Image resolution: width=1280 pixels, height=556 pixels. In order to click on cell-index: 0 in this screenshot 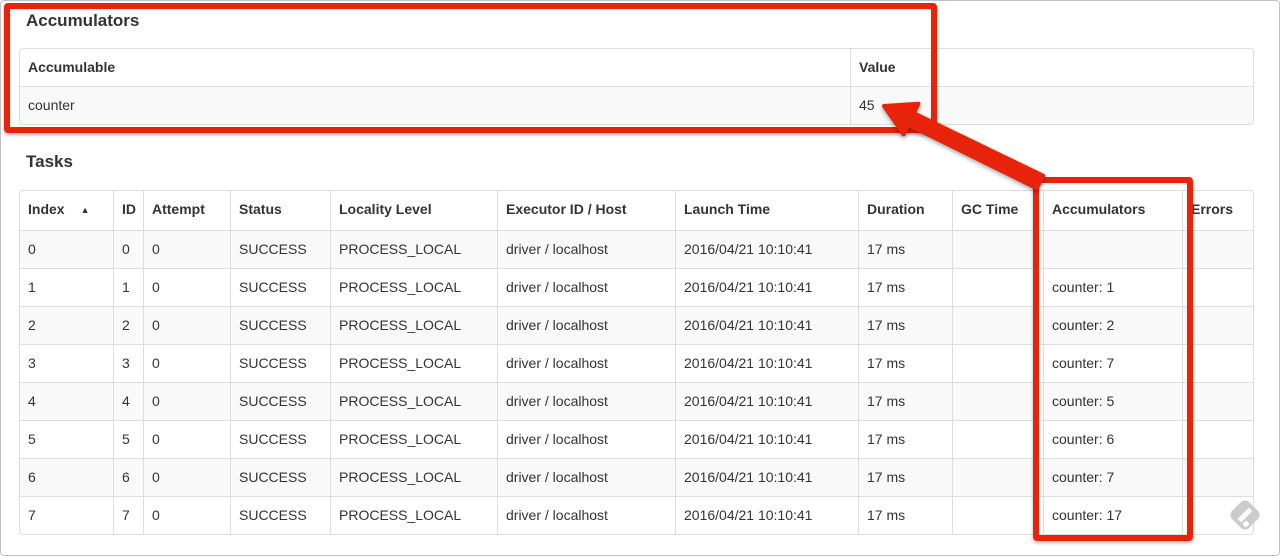, I will do `click(67, 250)`.